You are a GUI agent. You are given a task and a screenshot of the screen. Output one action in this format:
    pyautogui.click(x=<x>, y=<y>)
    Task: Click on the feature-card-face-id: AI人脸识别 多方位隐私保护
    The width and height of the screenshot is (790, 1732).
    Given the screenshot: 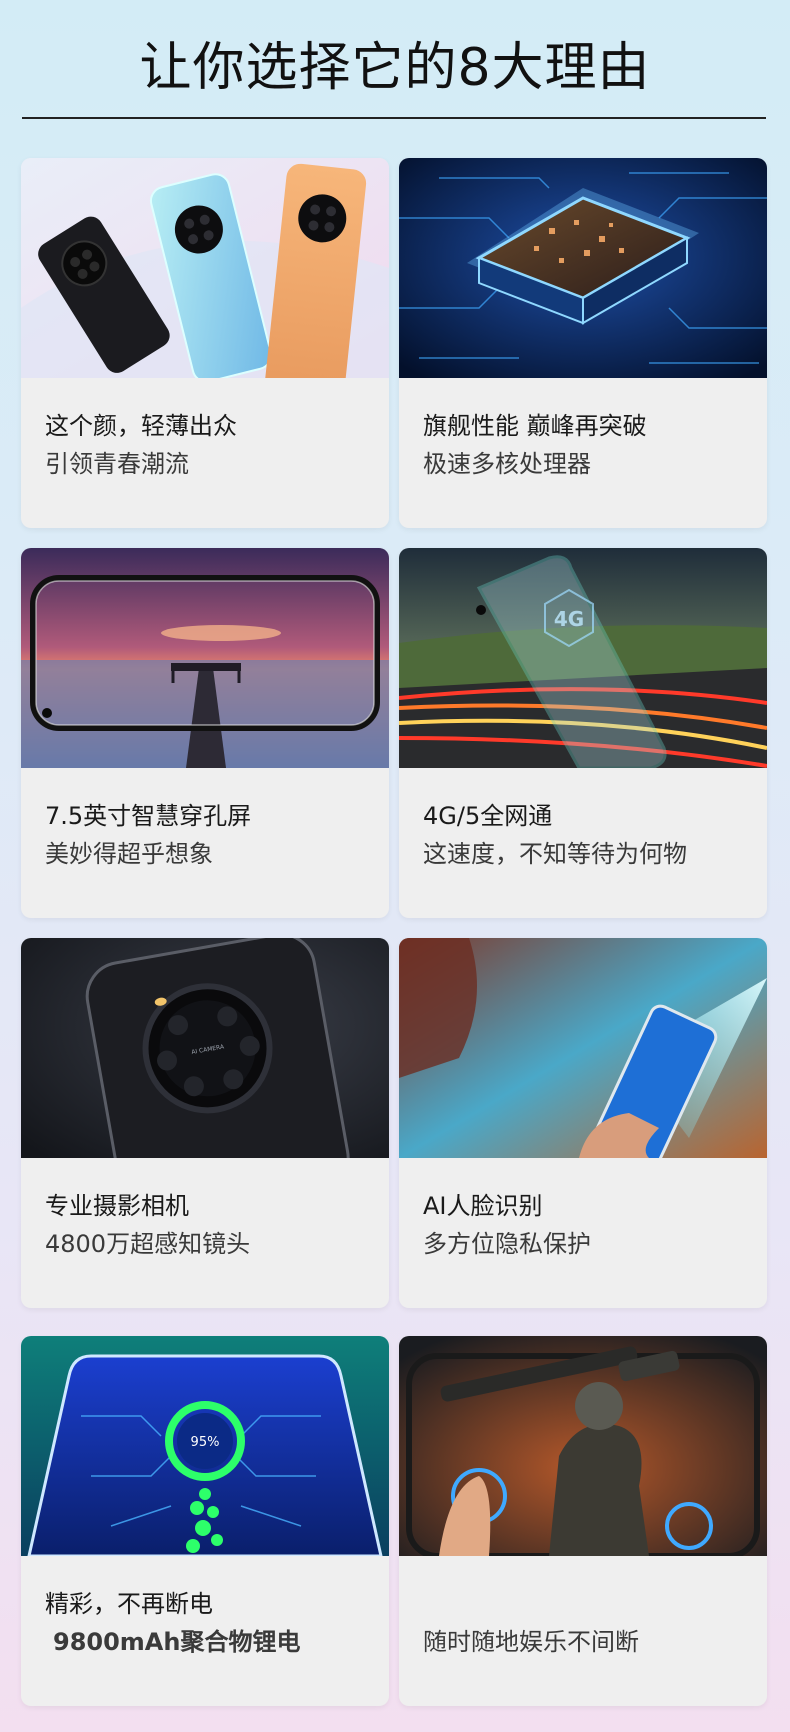 What is the action you would take?
    pyautogui.click(x=583, y=1123)
    